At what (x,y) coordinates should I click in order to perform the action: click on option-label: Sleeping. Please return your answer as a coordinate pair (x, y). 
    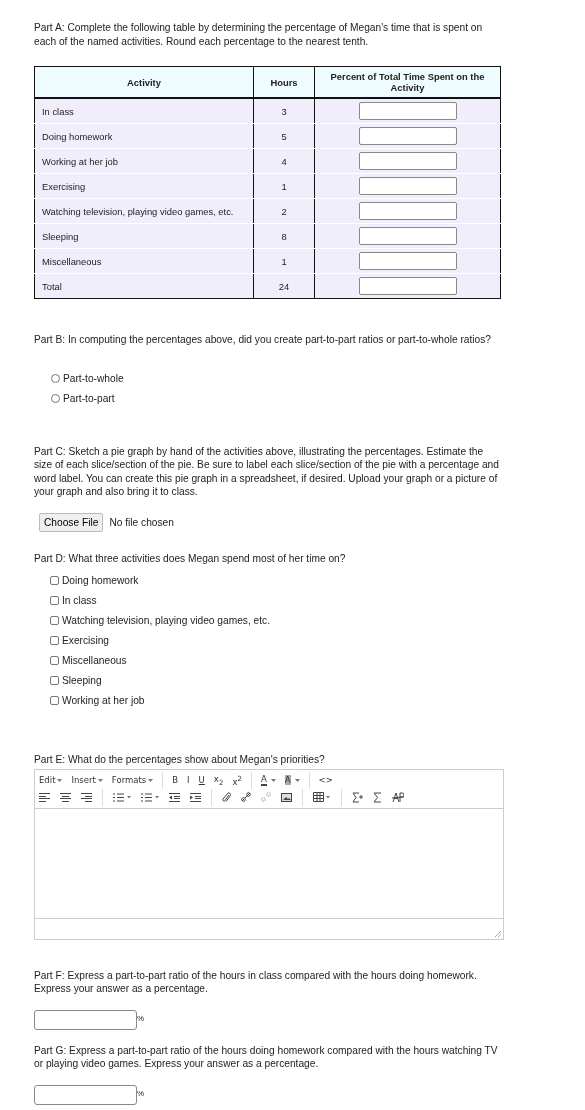
    Looking at the image, I should click on (82, 680).